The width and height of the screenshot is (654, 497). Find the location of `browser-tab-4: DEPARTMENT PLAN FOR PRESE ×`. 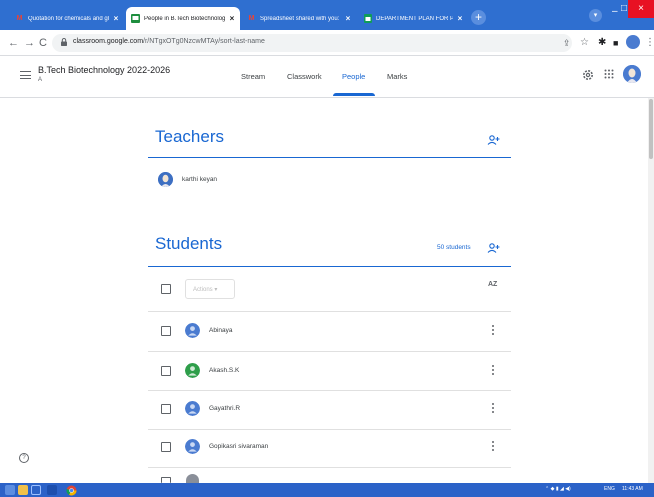

browser-tab-4: DEPARTMENT PLAN FOR PRESE × is located at coordinates (413, 18).